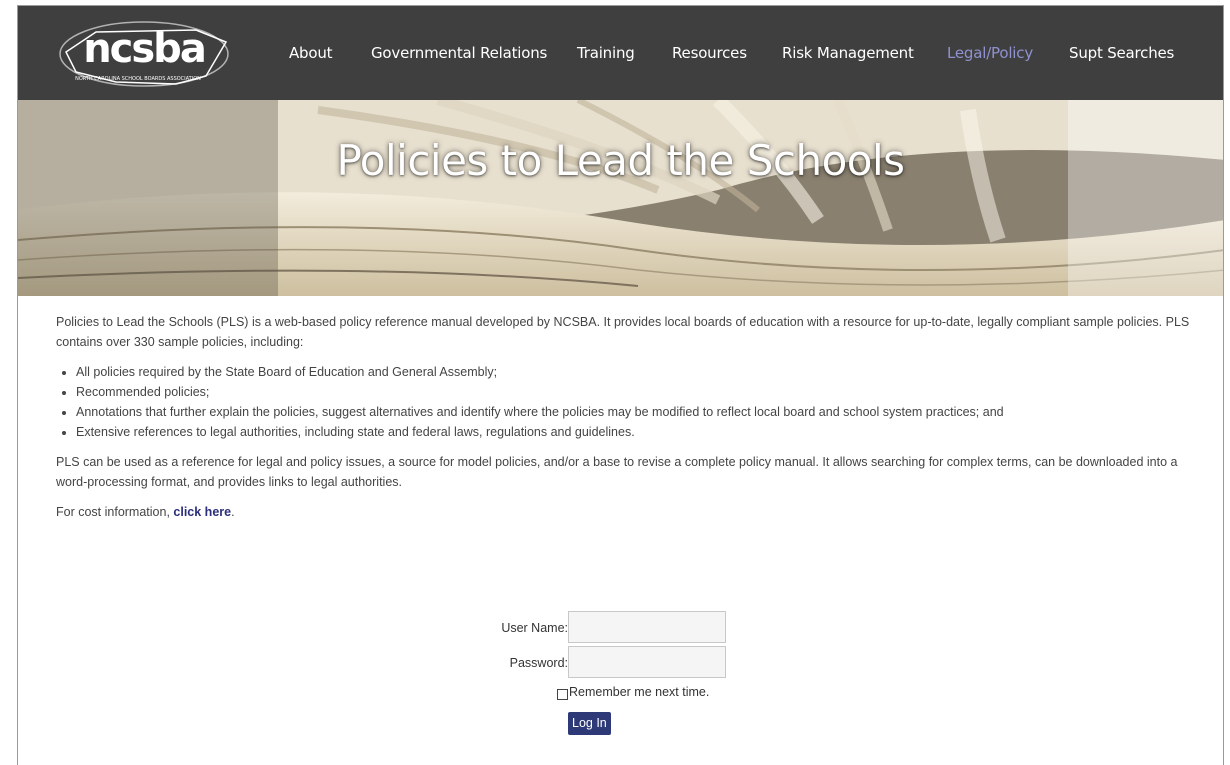 This screenshot has height=765, width=1230. Describe the element at coordinates (606, 53) in the screenshot. I see `nav-training: Training` at that location.